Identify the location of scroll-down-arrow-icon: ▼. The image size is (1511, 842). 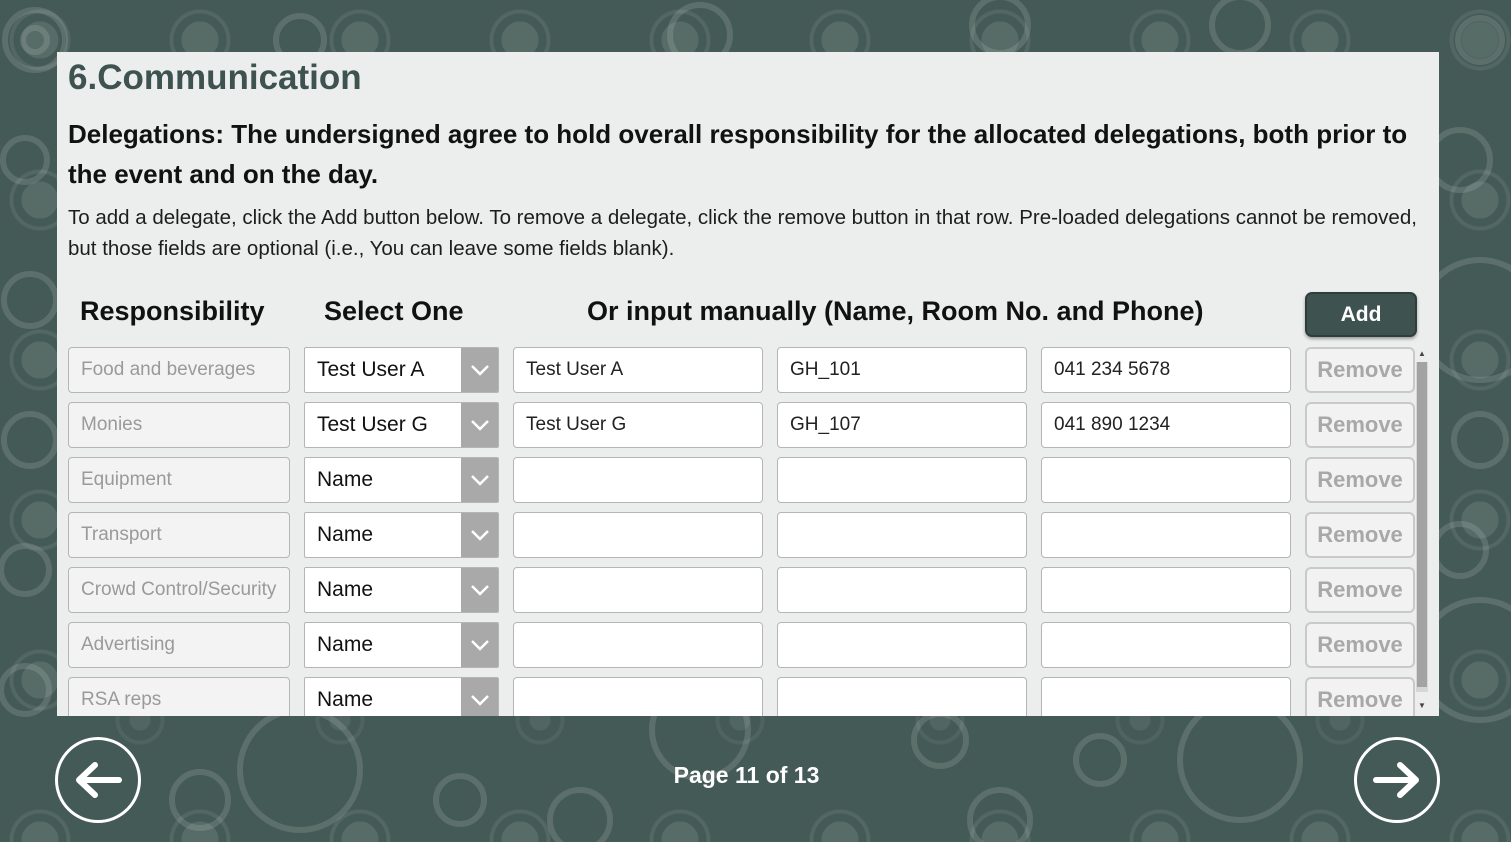
(1422, 706).